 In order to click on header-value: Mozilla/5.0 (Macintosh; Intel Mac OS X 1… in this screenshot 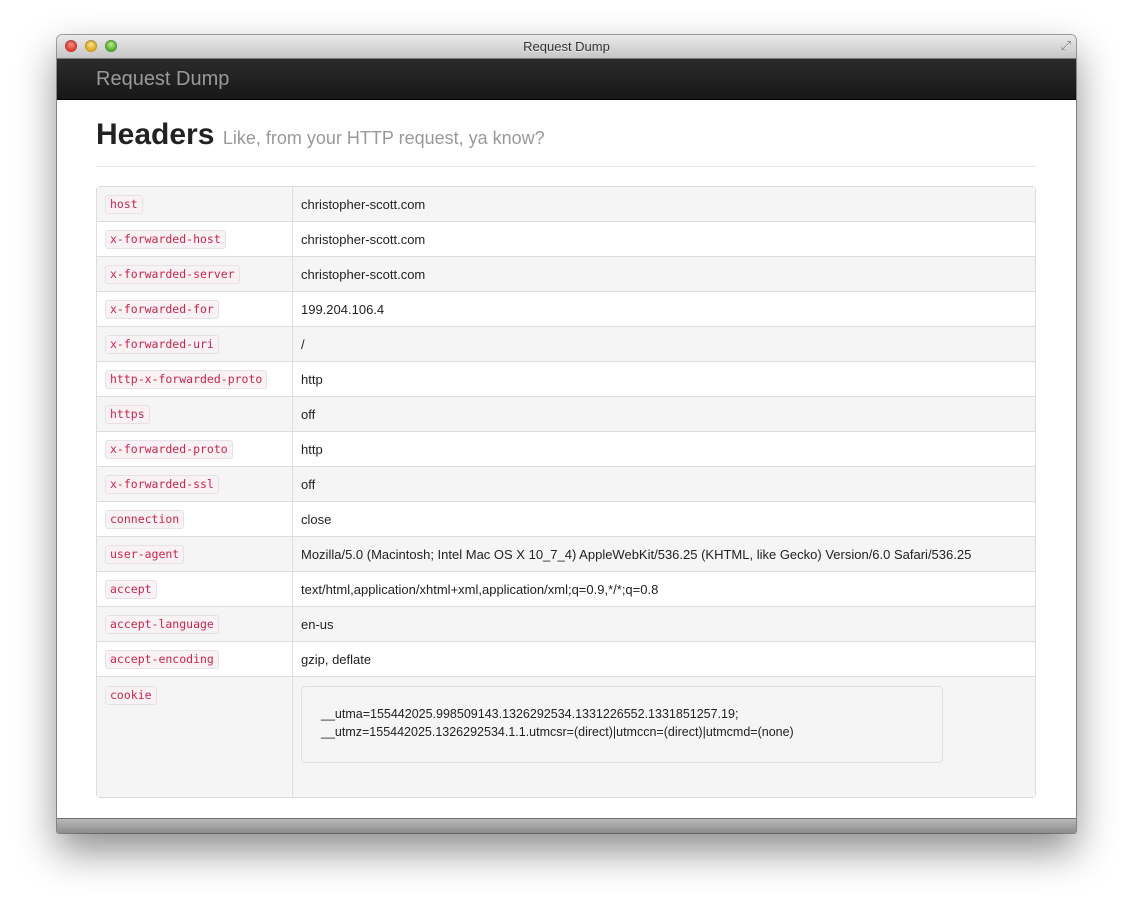, I will do `click(664, 553)`.